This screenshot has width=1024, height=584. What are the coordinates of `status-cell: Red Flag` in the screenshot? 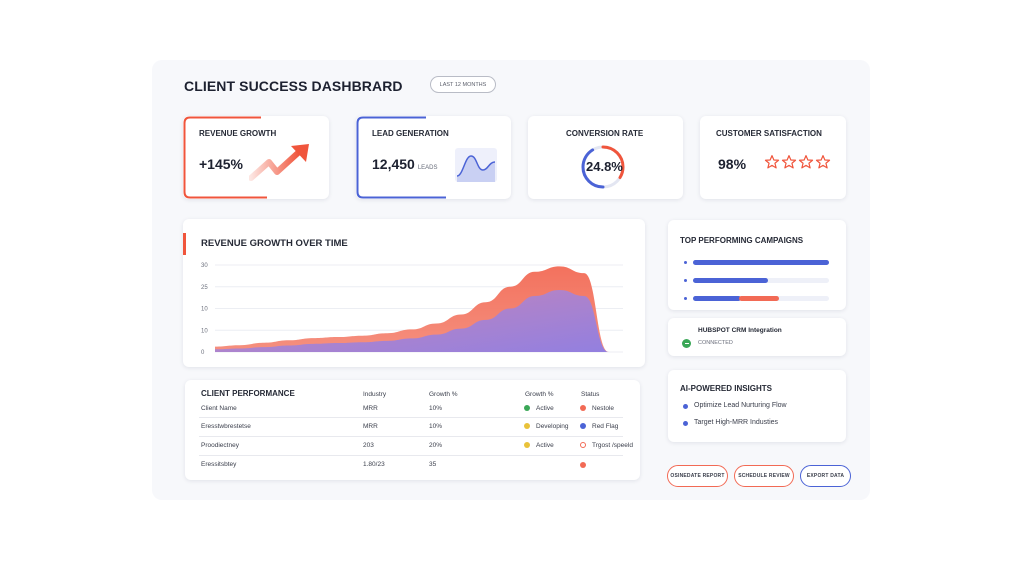 It's located at (605, 426).